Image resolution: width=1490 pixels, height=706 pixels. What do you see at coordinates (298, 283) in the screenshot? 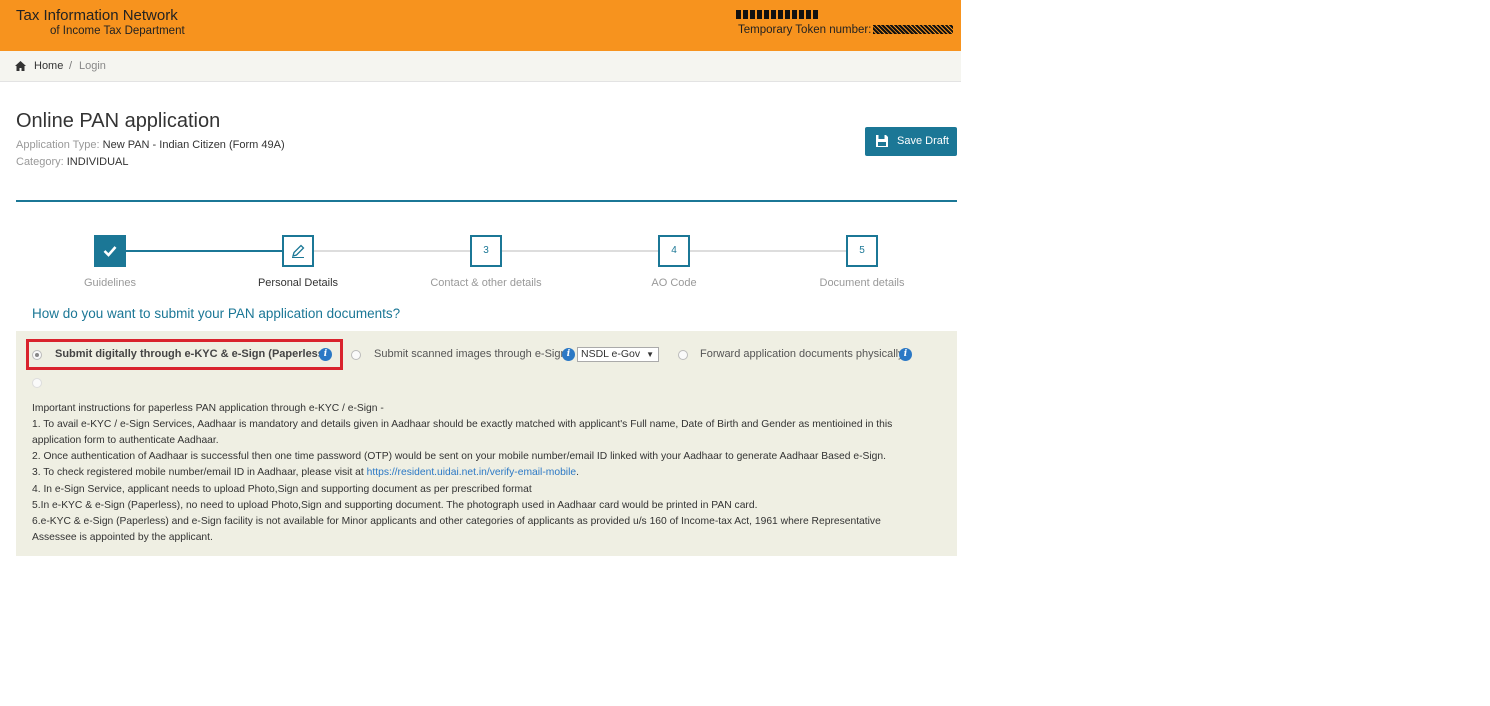
I see `step-label: Personal Details` at bounding box center [298, 283].